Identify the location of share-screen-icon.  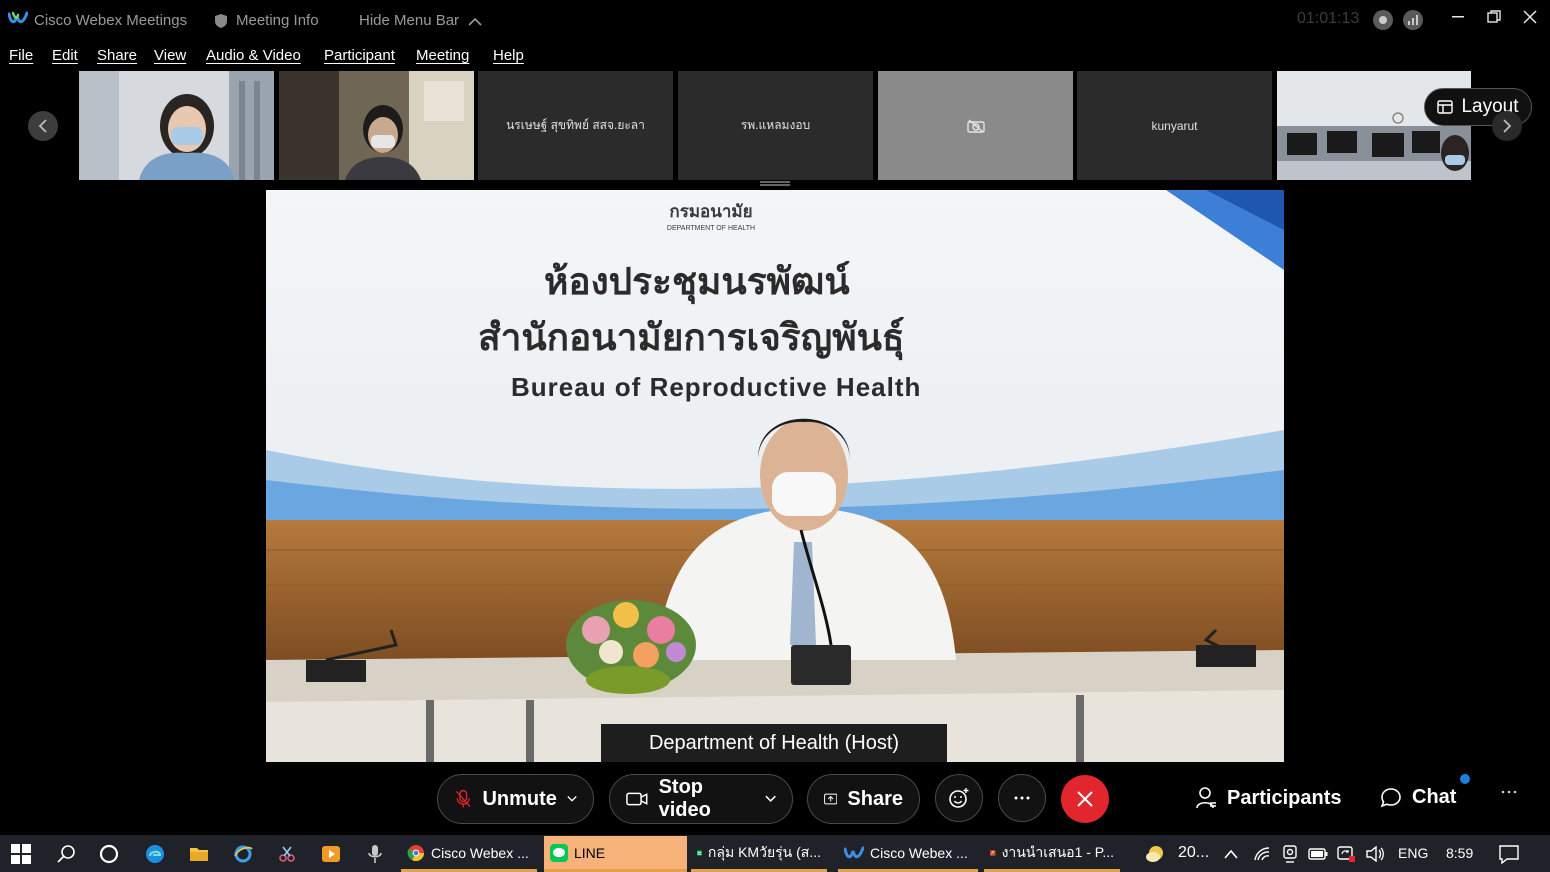
(831, 799).